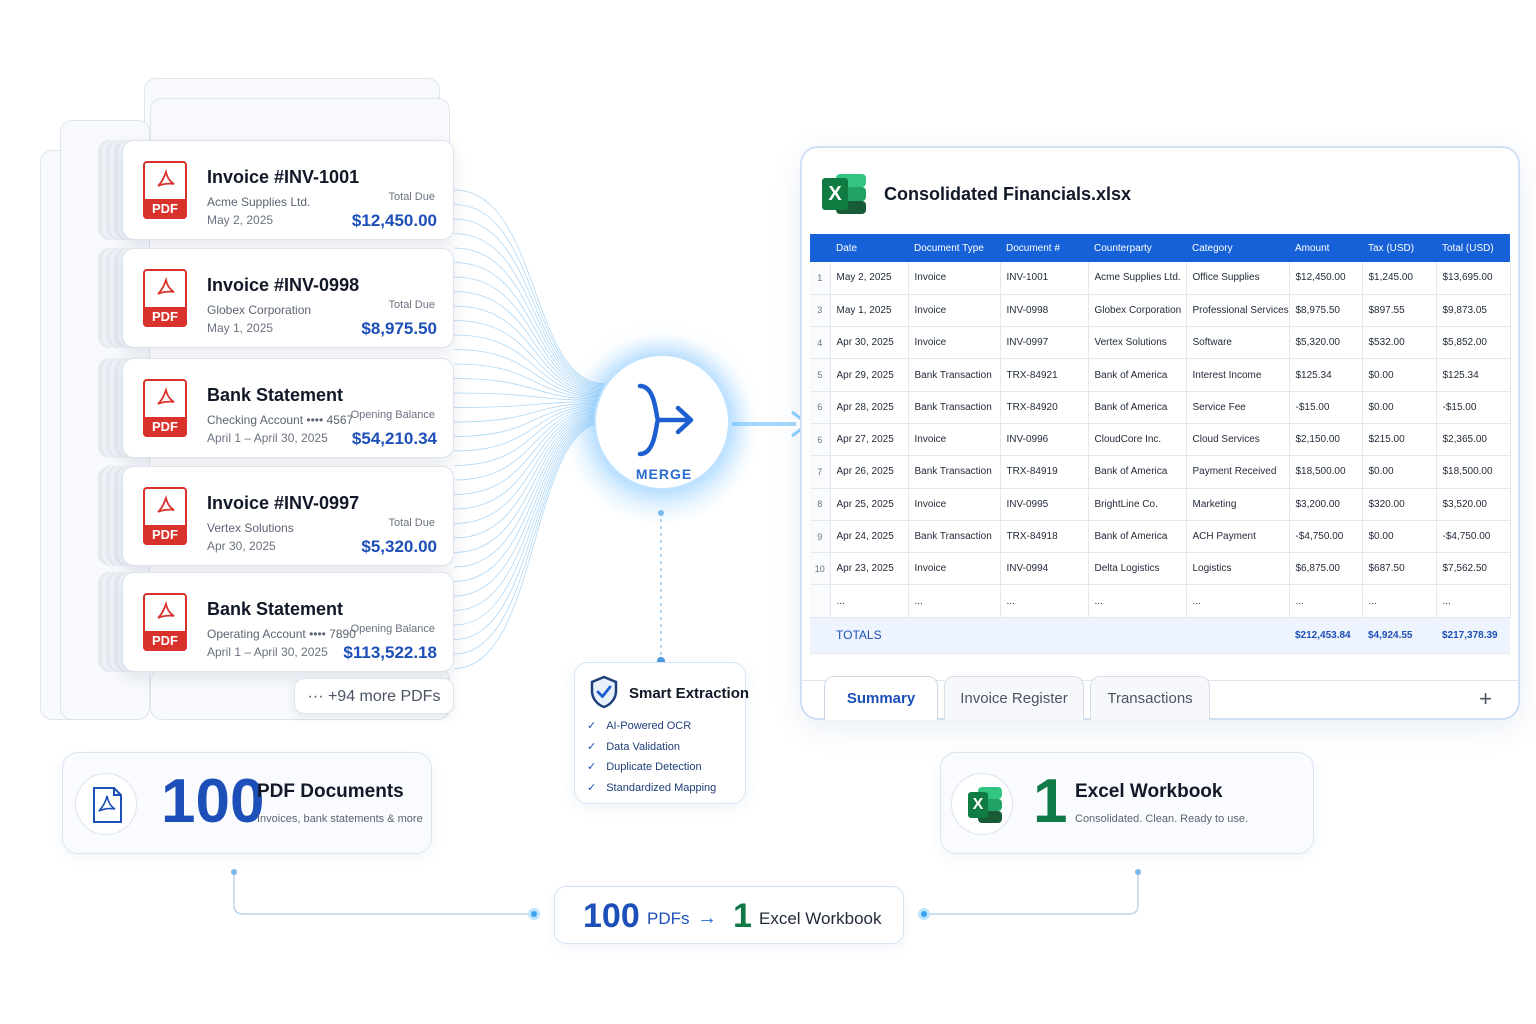 The width and height of the screenshot is (1536, 1024). I want to click on tab-transactions: Transactions, so click(1150, 698).